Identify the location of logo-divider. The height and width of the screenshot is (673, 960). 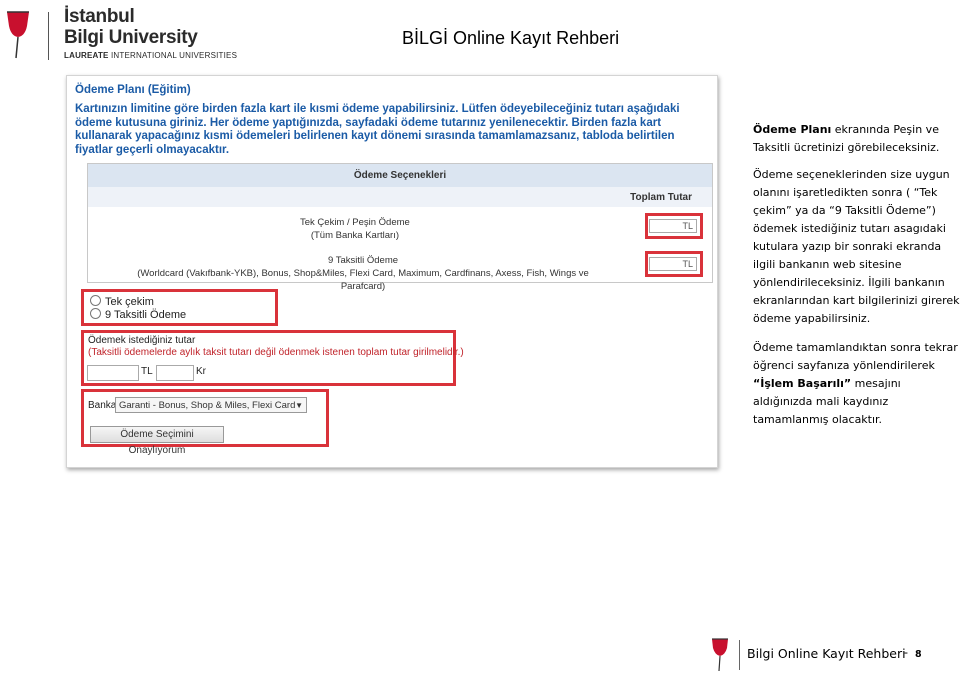
(48, 36).